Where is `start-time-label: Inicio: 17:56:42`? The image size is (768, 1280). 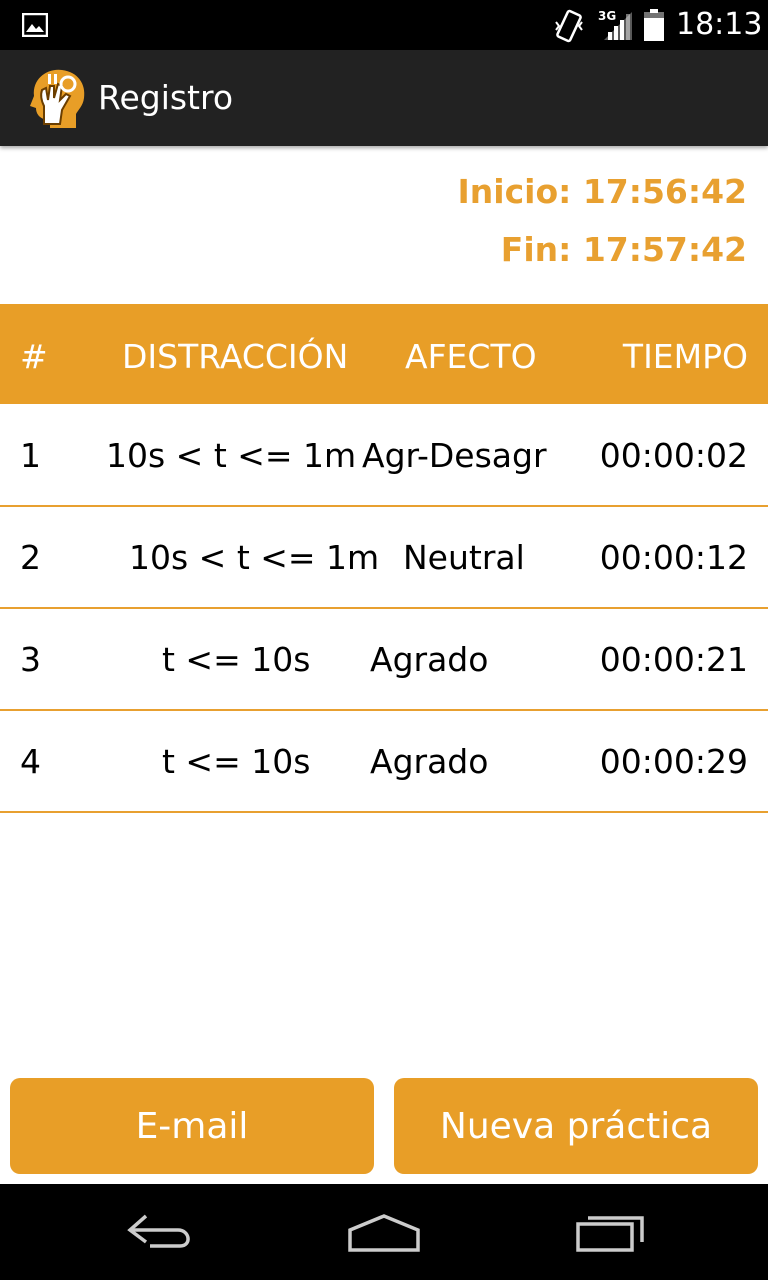
start-time-label: Inicio: 17:56:42 is located at coordinates (602, 191).